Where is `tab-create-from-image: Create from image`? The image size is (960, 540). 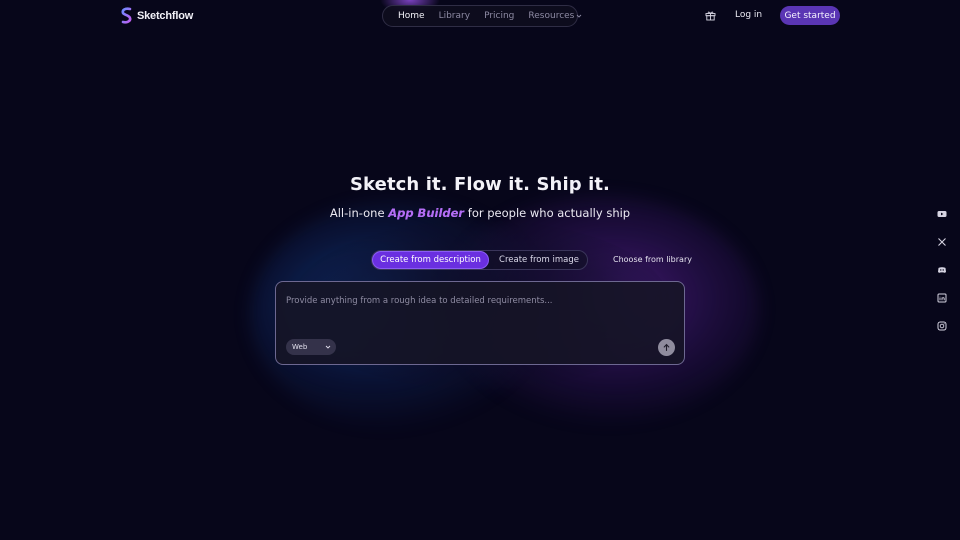 tab-create-from-image: Create from image is located at coordinates (539, 260).